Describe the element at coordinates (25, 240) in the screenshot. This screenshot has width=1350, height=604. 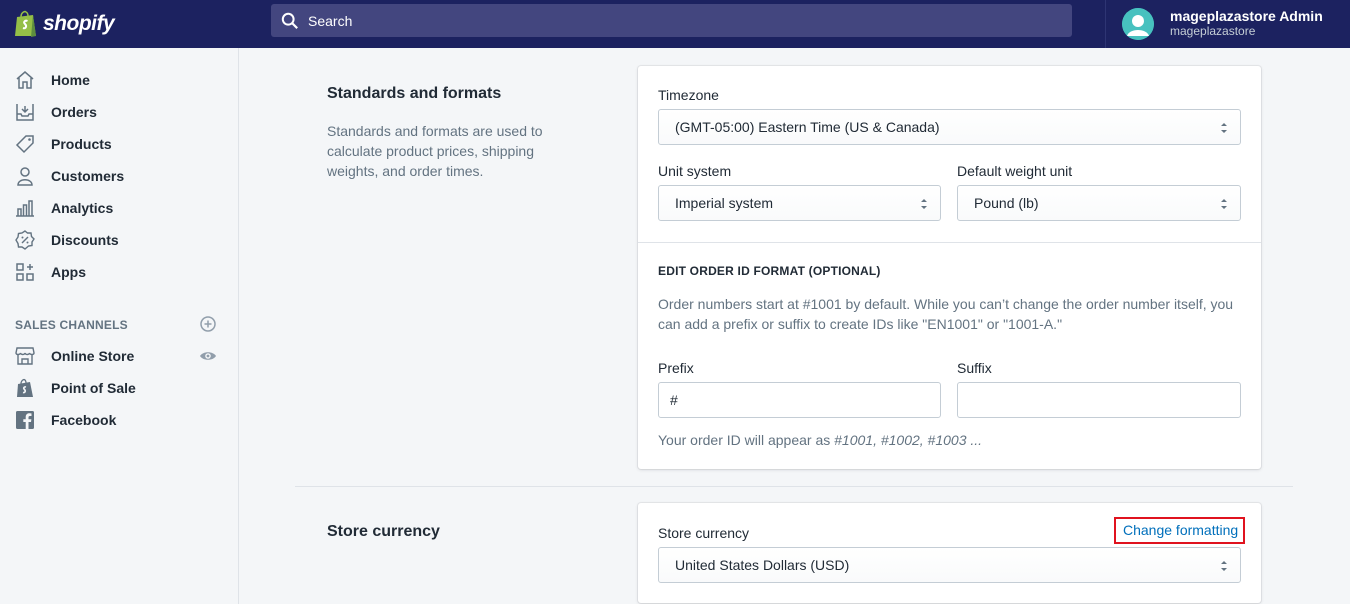
I see `discount-icon` at that location.